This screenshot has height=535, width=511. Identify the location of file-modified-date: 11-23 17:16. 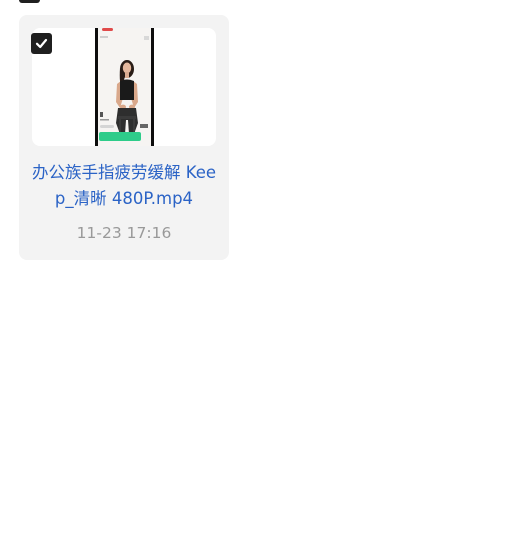
(124, 233).